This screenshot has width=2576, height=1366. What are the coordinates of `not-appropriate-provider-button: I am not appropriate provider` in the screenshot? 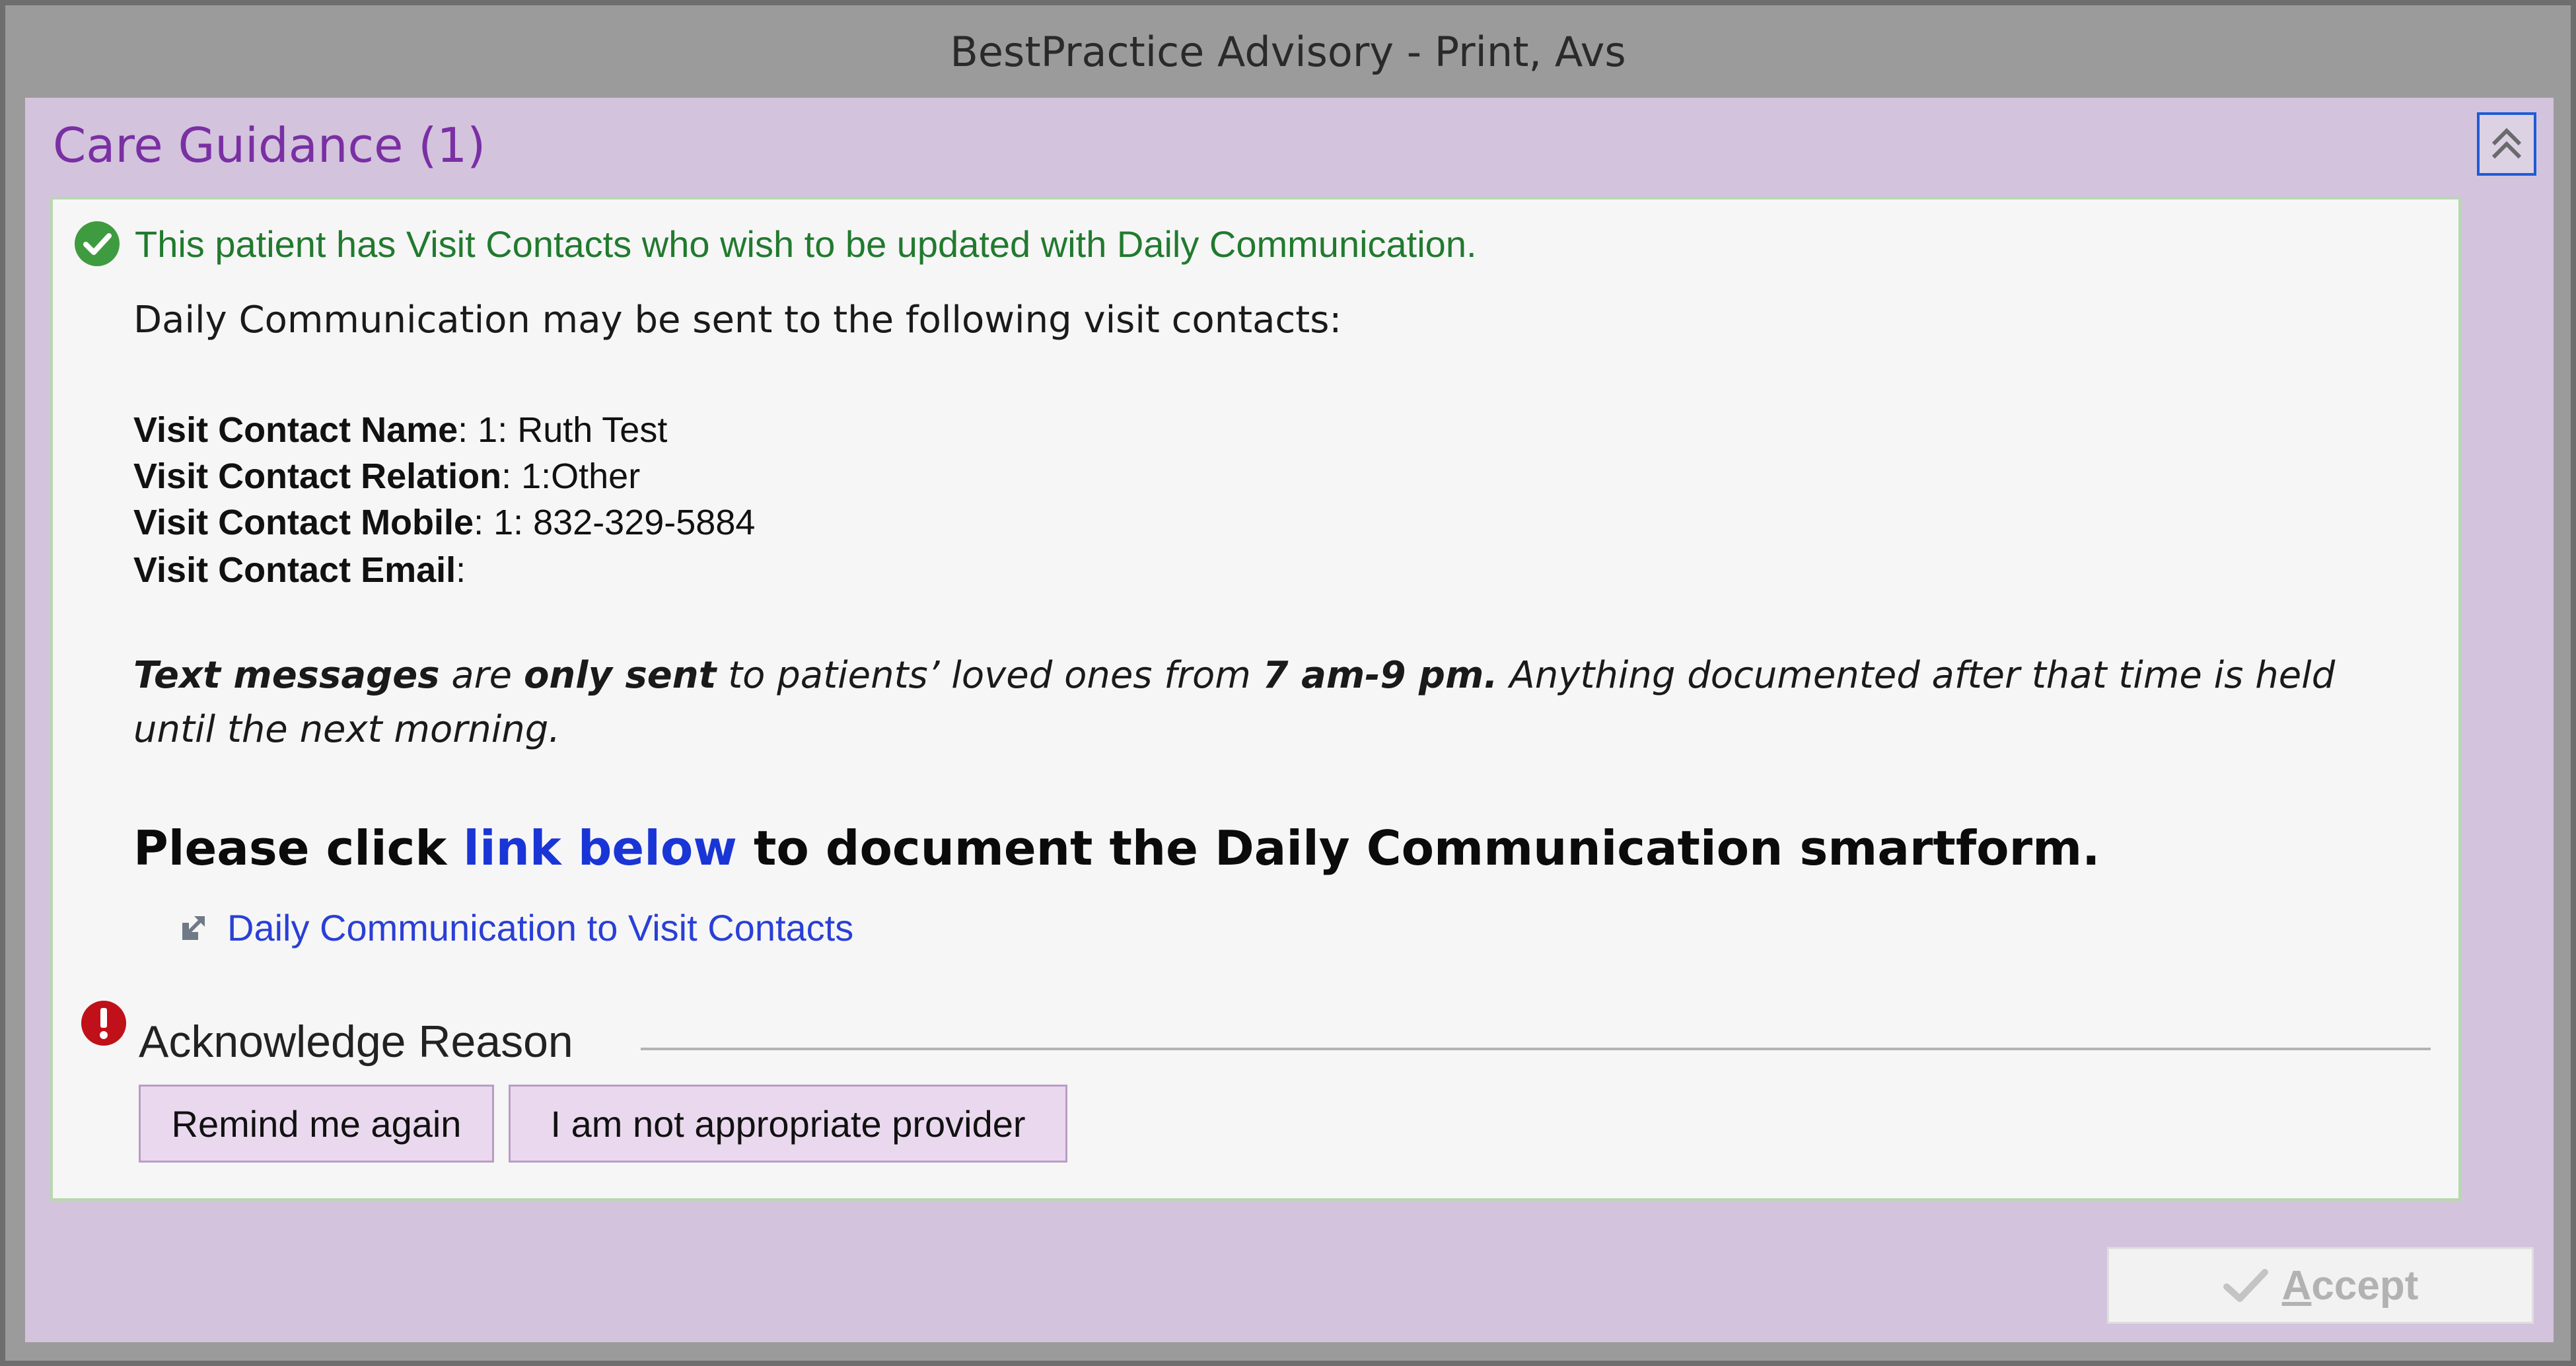 It's located at (788, 1124).